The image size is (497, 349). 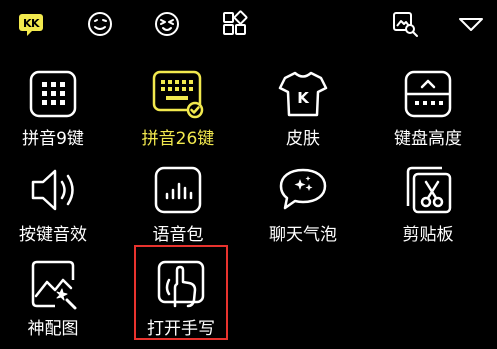 What do you see at coordinates (181, 292) in the screenshot?
I see `handwriting-highlight-box` at bounding box center [181, 292].